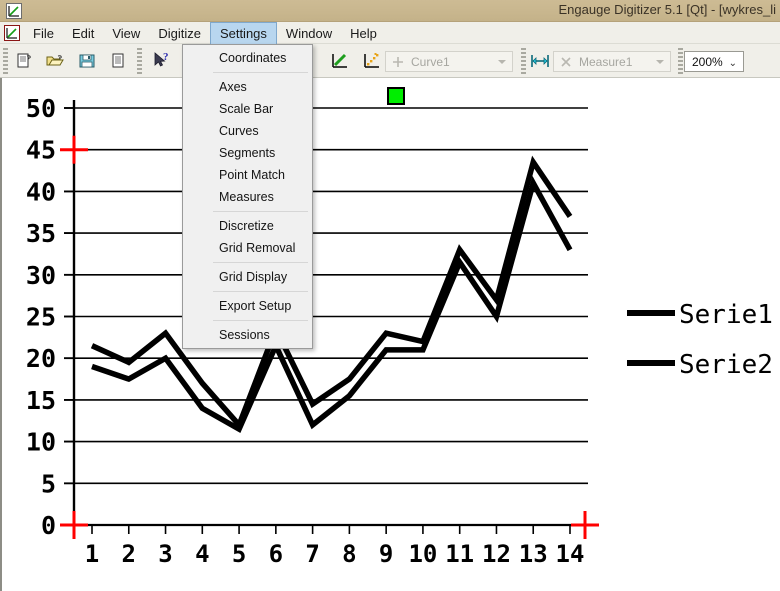 The height and width of the screenshot is (591, 780). Describe the element at coordinates (247, 131) in the screenshot. I see `menu-item-curves: Curves` at that location.